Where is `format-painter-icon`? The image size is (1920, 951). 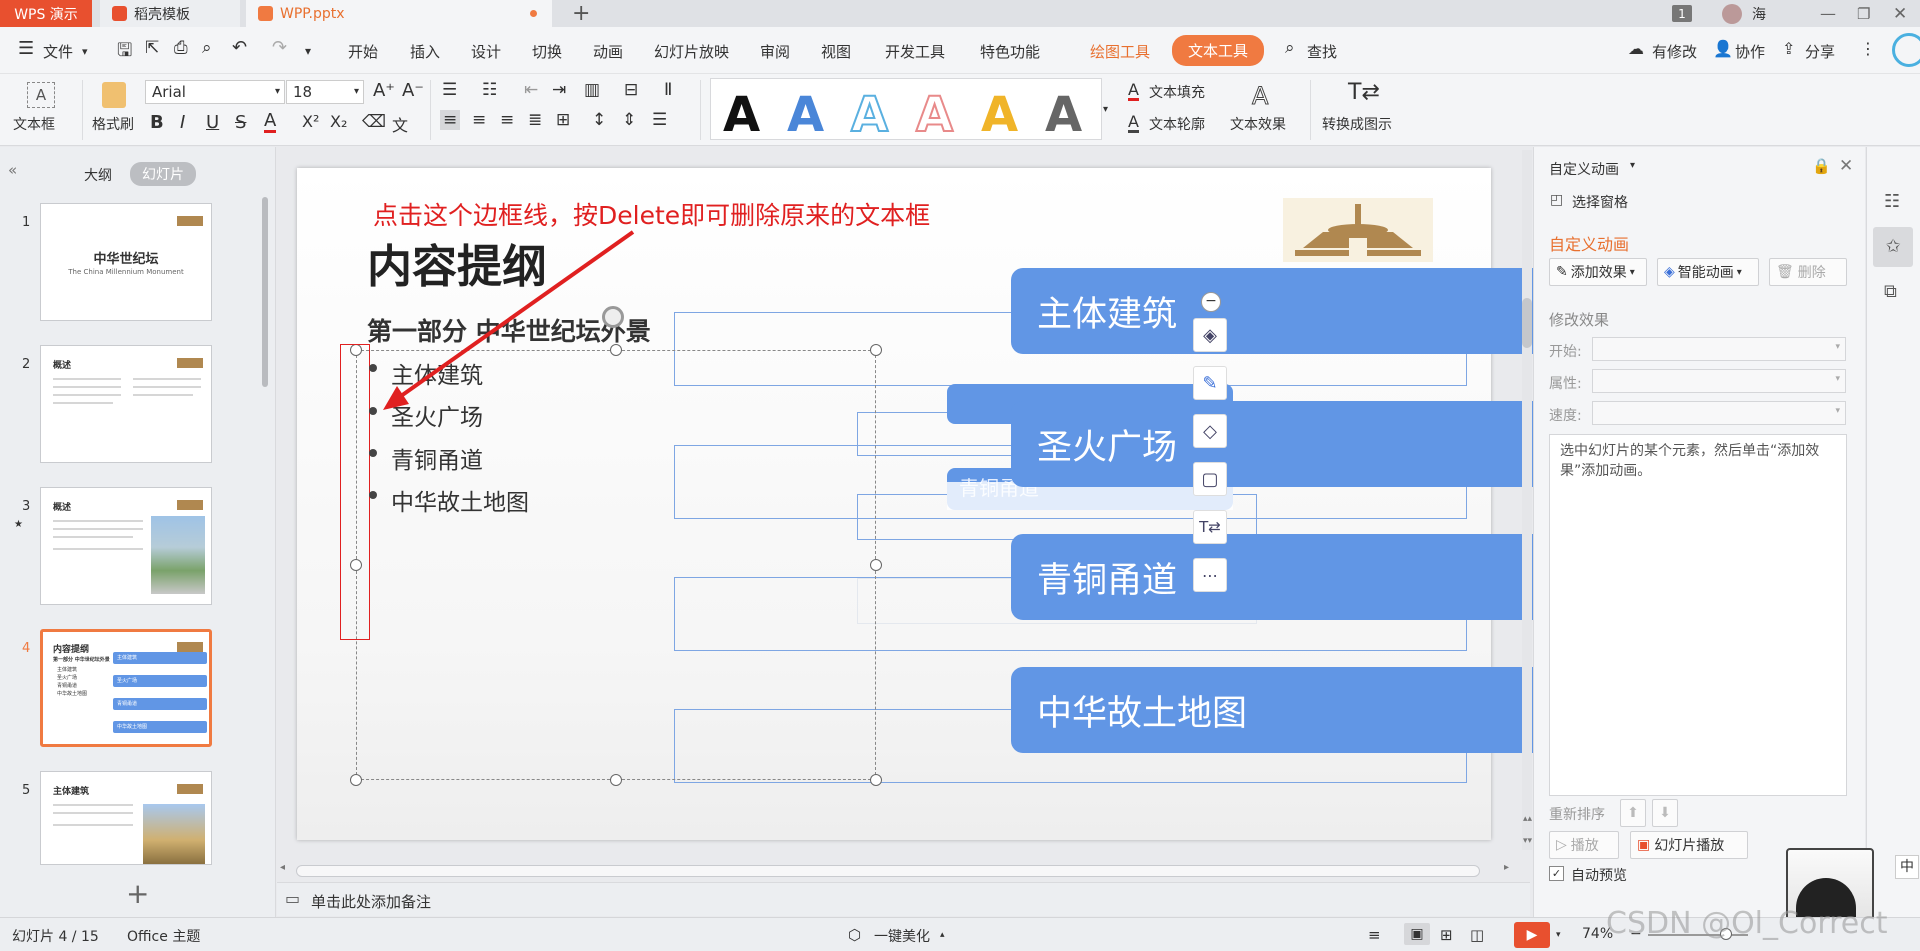
format-painter-icon is located at coordinates (114, 95).